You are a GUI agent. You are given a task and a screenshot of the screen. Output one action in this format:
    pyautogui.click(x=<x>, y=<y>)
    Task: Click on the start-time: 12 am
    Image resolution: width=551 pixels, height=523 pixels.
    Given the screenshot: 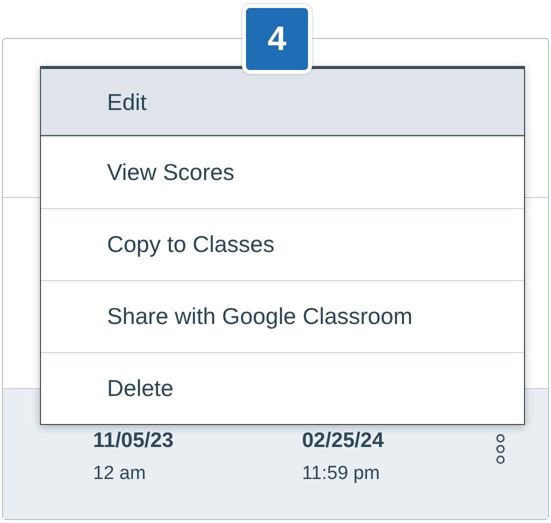 What is the action you would take?
    pyautogui.click(x=119, y=474)
    